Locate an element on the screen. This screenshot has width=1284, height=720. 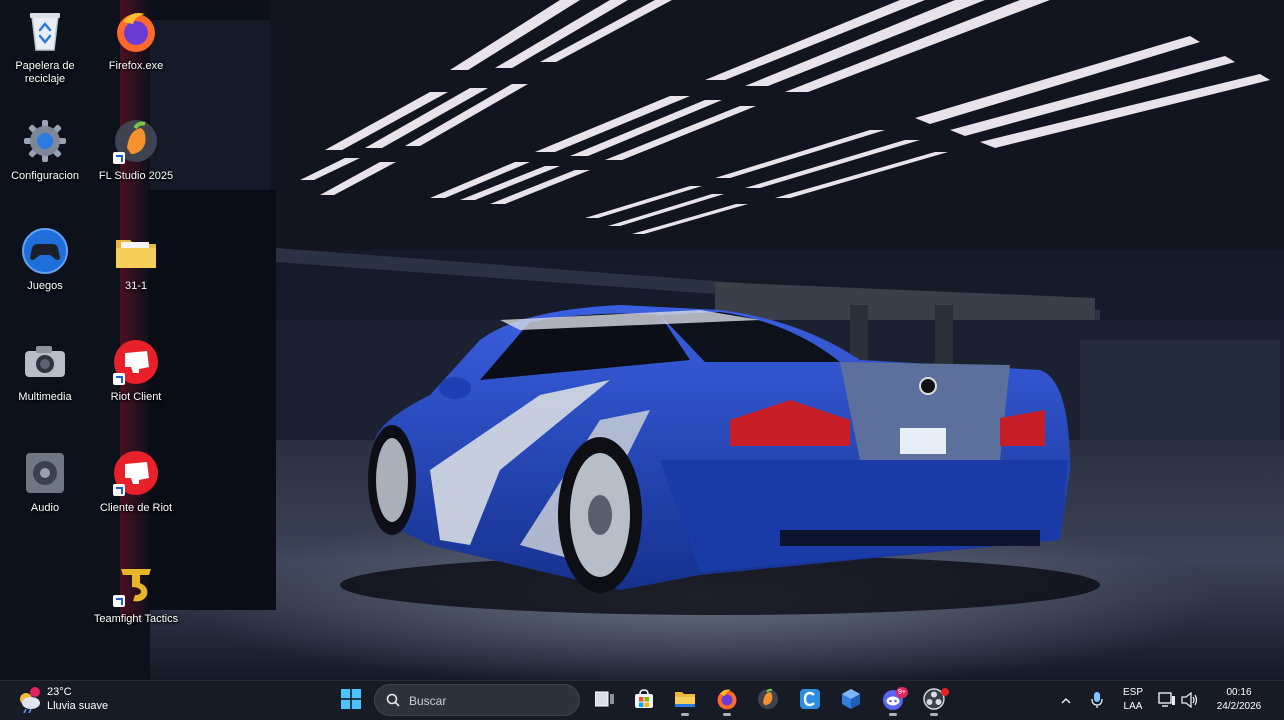
desktop-icon-label: FL Studio 2025 is located at coordinates (136, 176).